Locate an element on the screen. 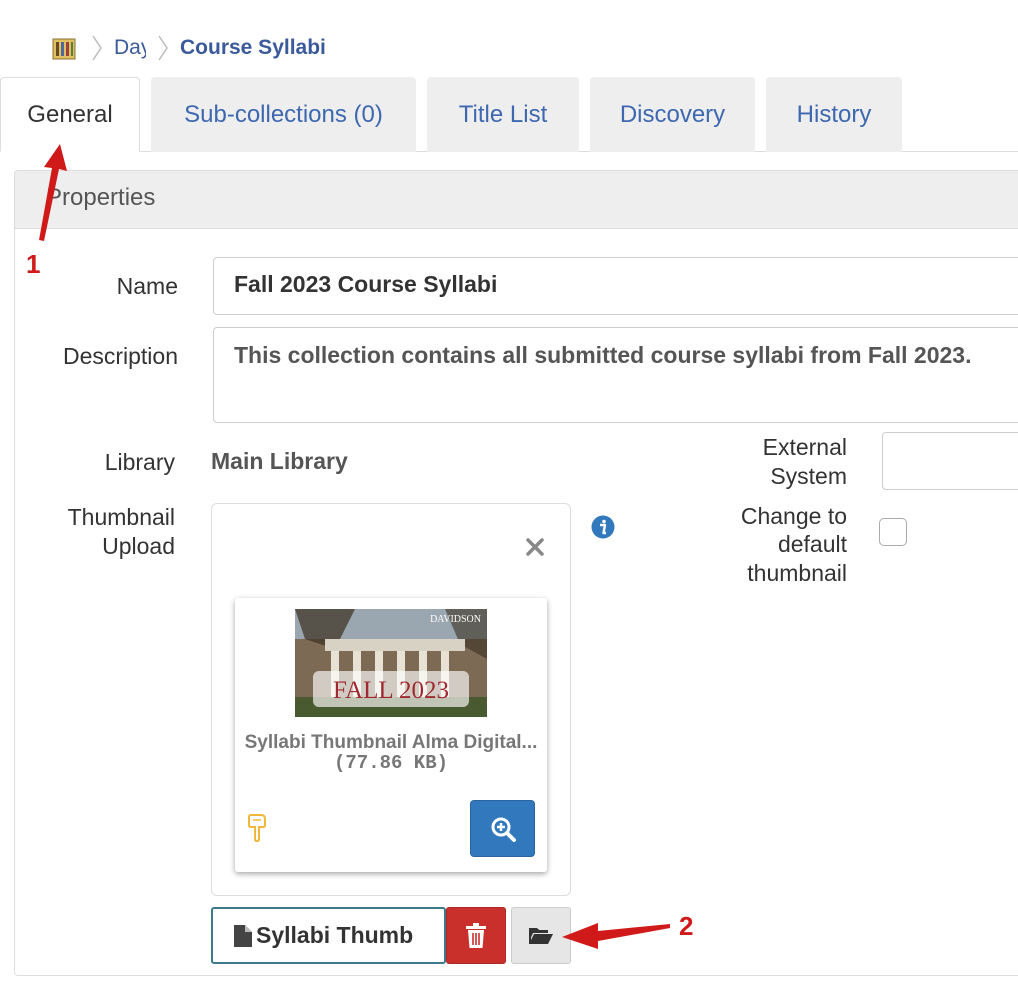 The image size is (1018, 992). library-icon is located at coordinates (65, 48).